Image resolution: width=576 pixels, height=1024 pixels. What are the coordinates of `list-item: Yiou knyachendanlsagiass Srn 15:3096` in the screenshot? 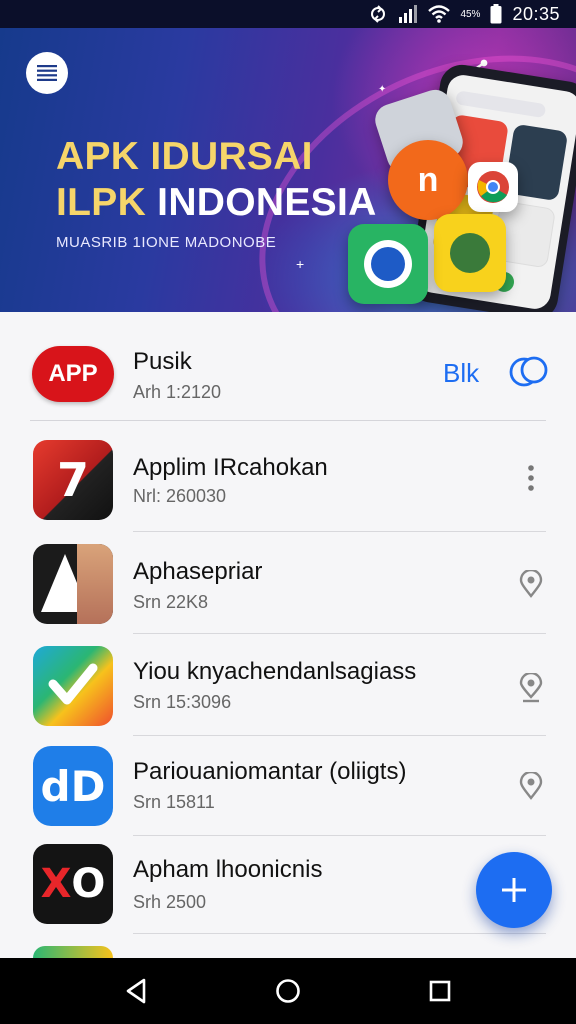 It's located at (288, 686).